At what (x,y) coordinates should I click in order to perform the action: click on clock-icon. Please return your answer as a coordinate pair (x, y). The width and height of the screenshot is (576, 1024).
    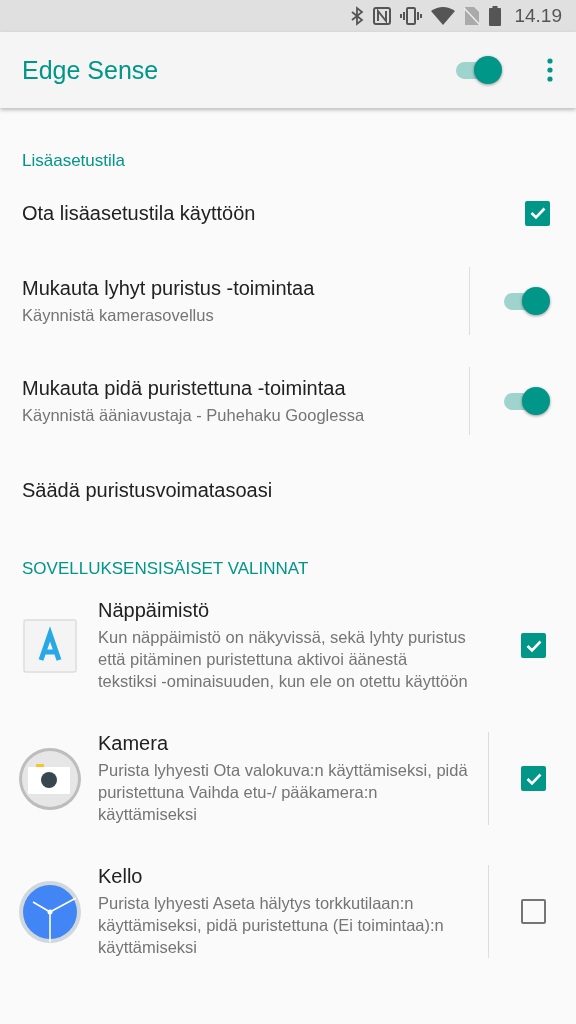
    Looking at the image, I should click on (50, 911).